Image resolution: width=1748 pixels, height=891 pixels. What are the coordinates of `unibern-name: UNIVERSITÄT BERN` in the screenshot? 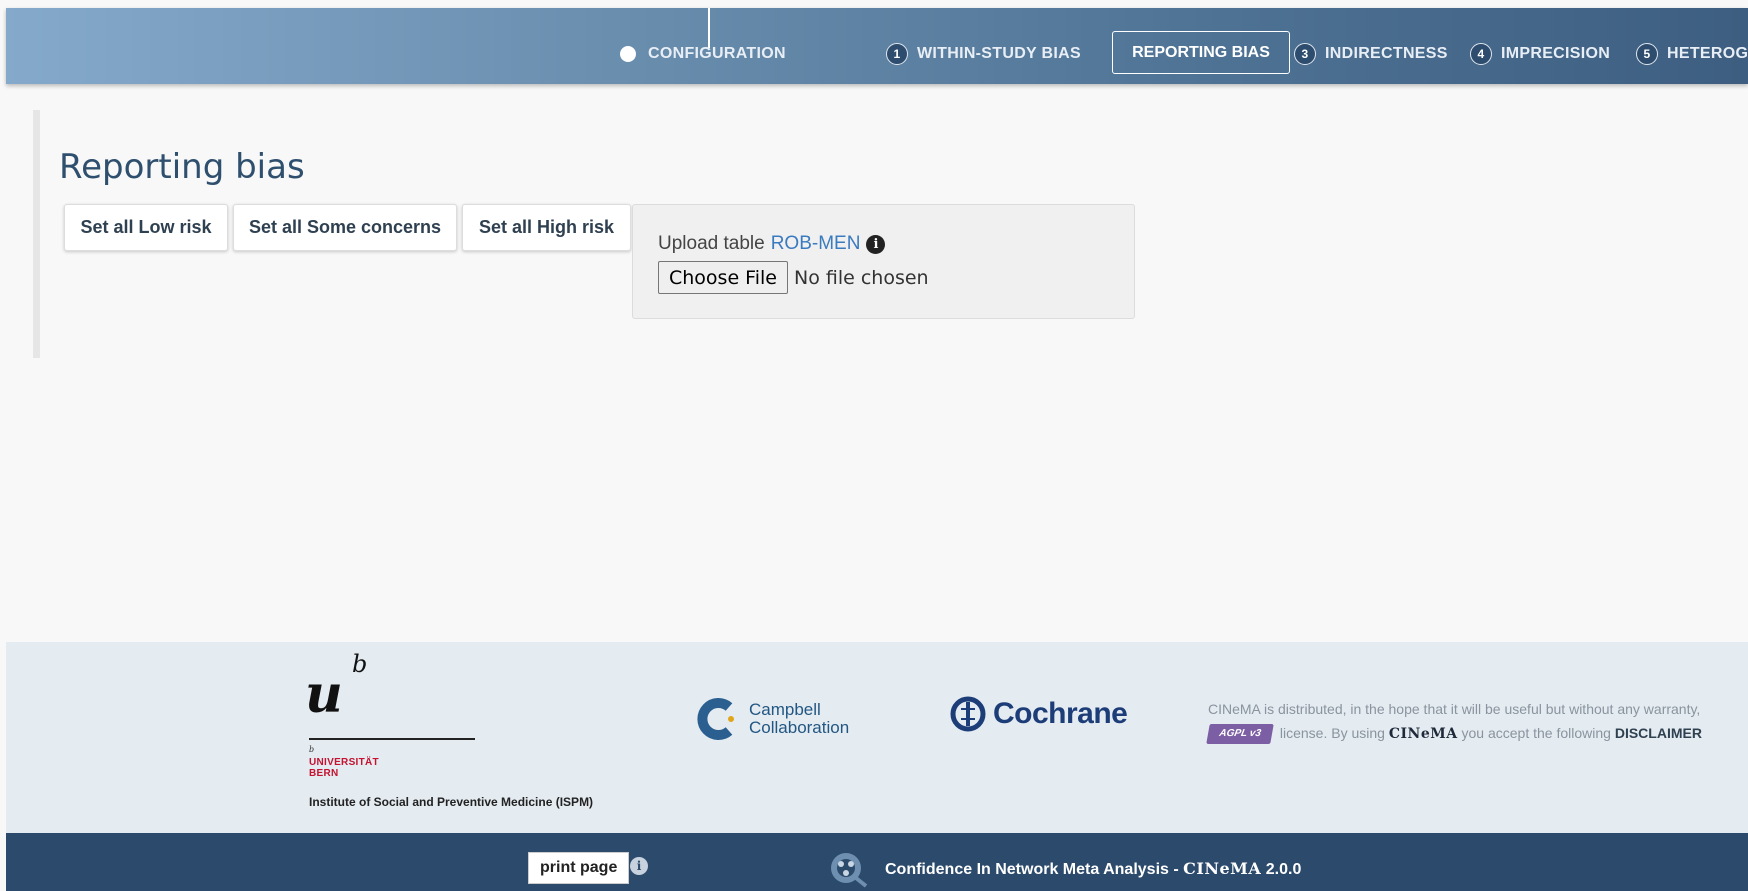 It's located at (344, 768).